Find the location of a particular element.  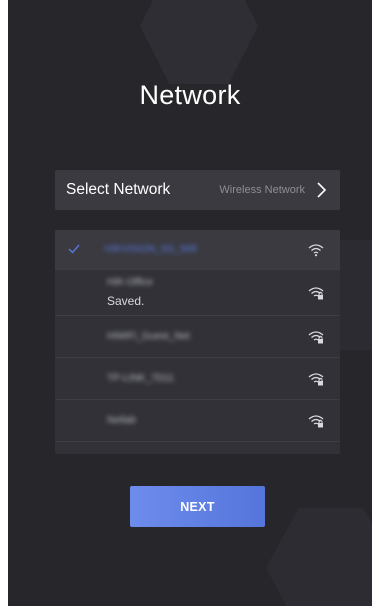

network-saved-status: Saved. is located at coordinates (126, 301).